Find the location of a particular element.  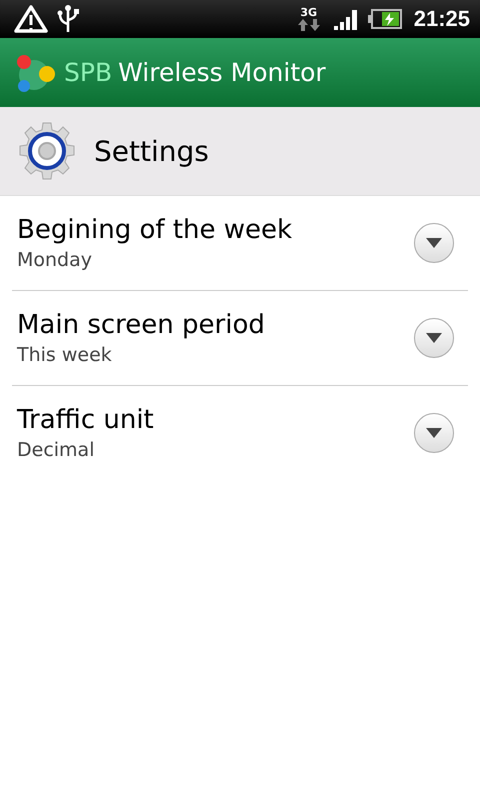

setting-value: Monday is located at coordinates (55, 260).